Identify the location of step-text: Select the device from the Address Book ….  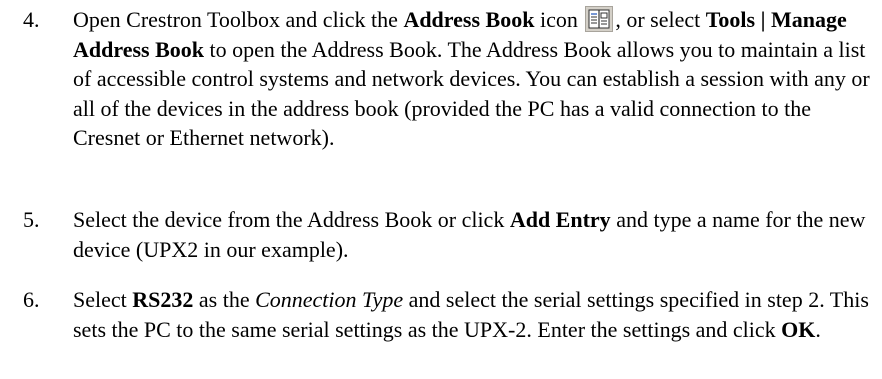
(473, 234).